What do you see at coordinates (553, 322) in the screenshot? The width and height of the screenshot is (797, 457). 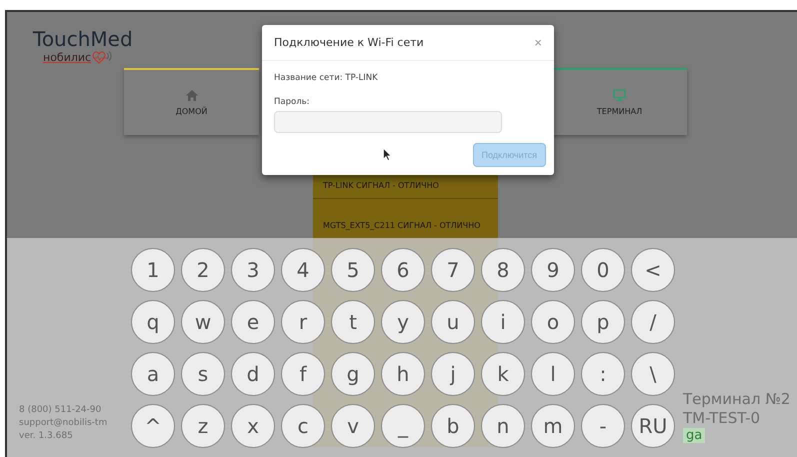 I see `keyboard-key: o` at bounding box center [553, 322].